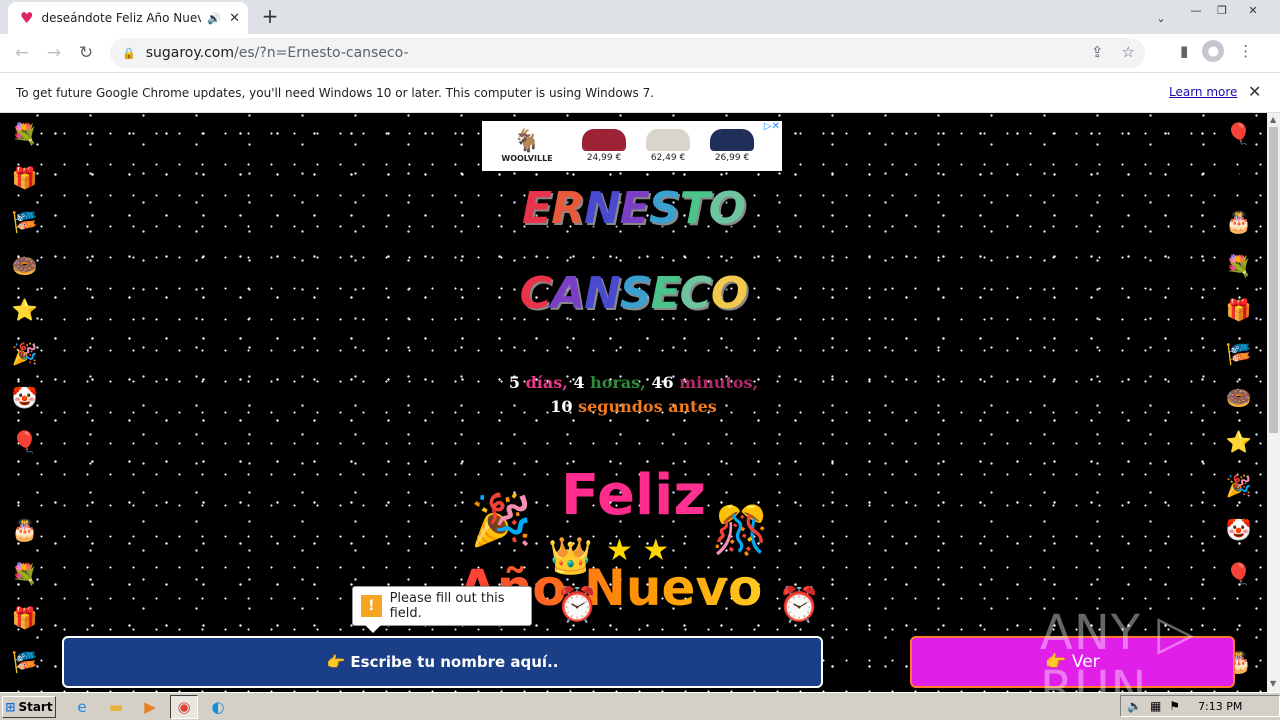 The width and height of the screenshot is (1280, 720). What do you see at coordinates (86, 53) in the screenshot?
I see `reload-icon: ↻` at bounding box center [86, 53].